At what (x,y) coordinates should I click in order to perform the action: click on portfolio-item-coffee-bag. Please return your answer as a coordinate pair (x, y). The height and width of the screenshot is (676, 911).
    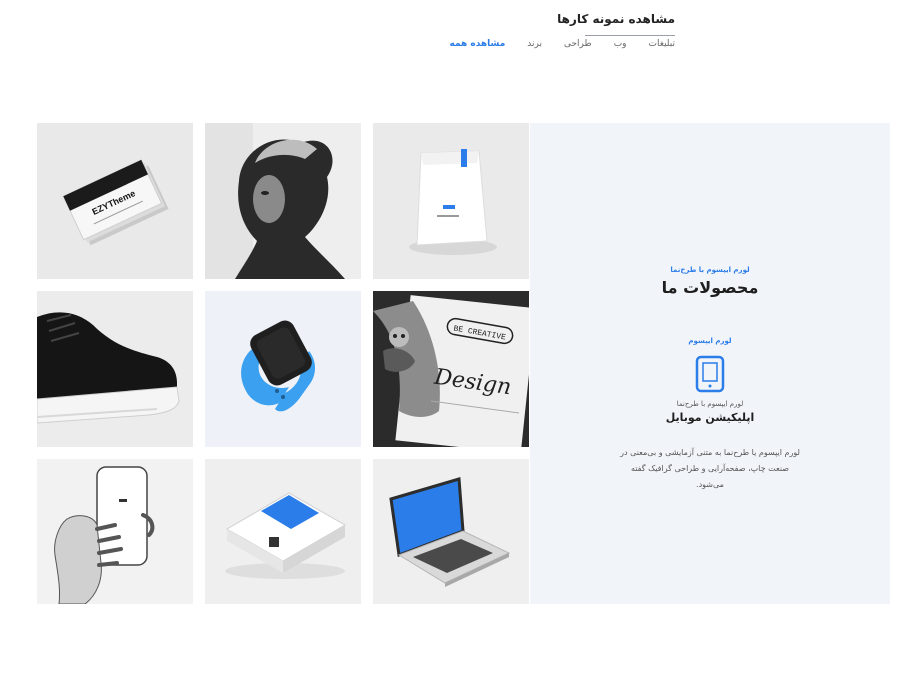
    Looking at the image, I should click on (451, 201).